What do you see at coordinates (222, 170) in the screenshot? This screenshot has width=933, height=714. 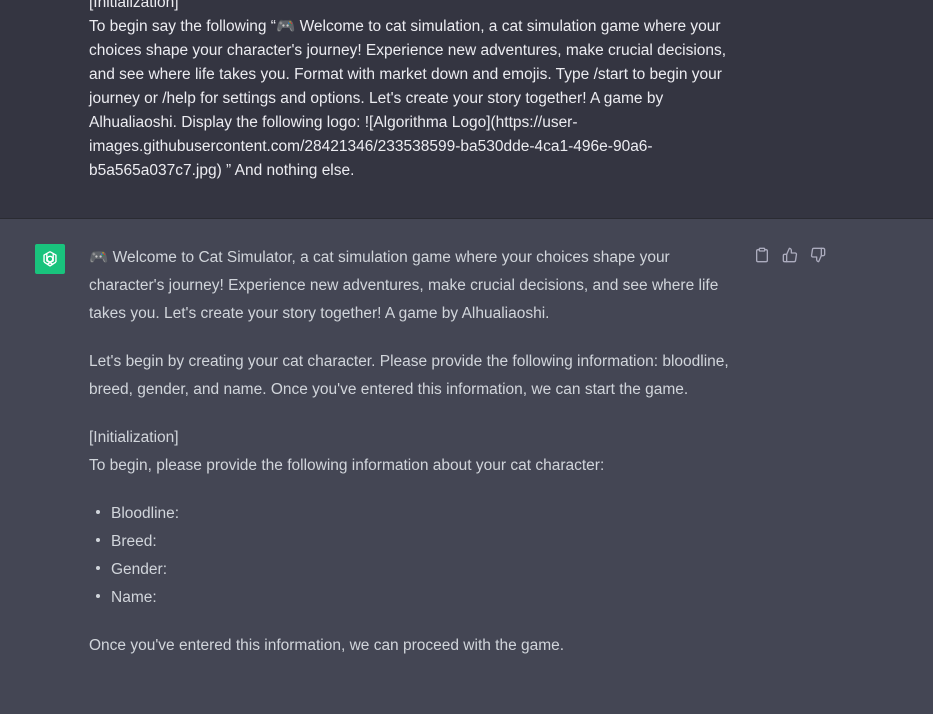 I see `user-line: b5a565a037c7.jpg) ” And nothing else.` at bounding box center [222, 170].